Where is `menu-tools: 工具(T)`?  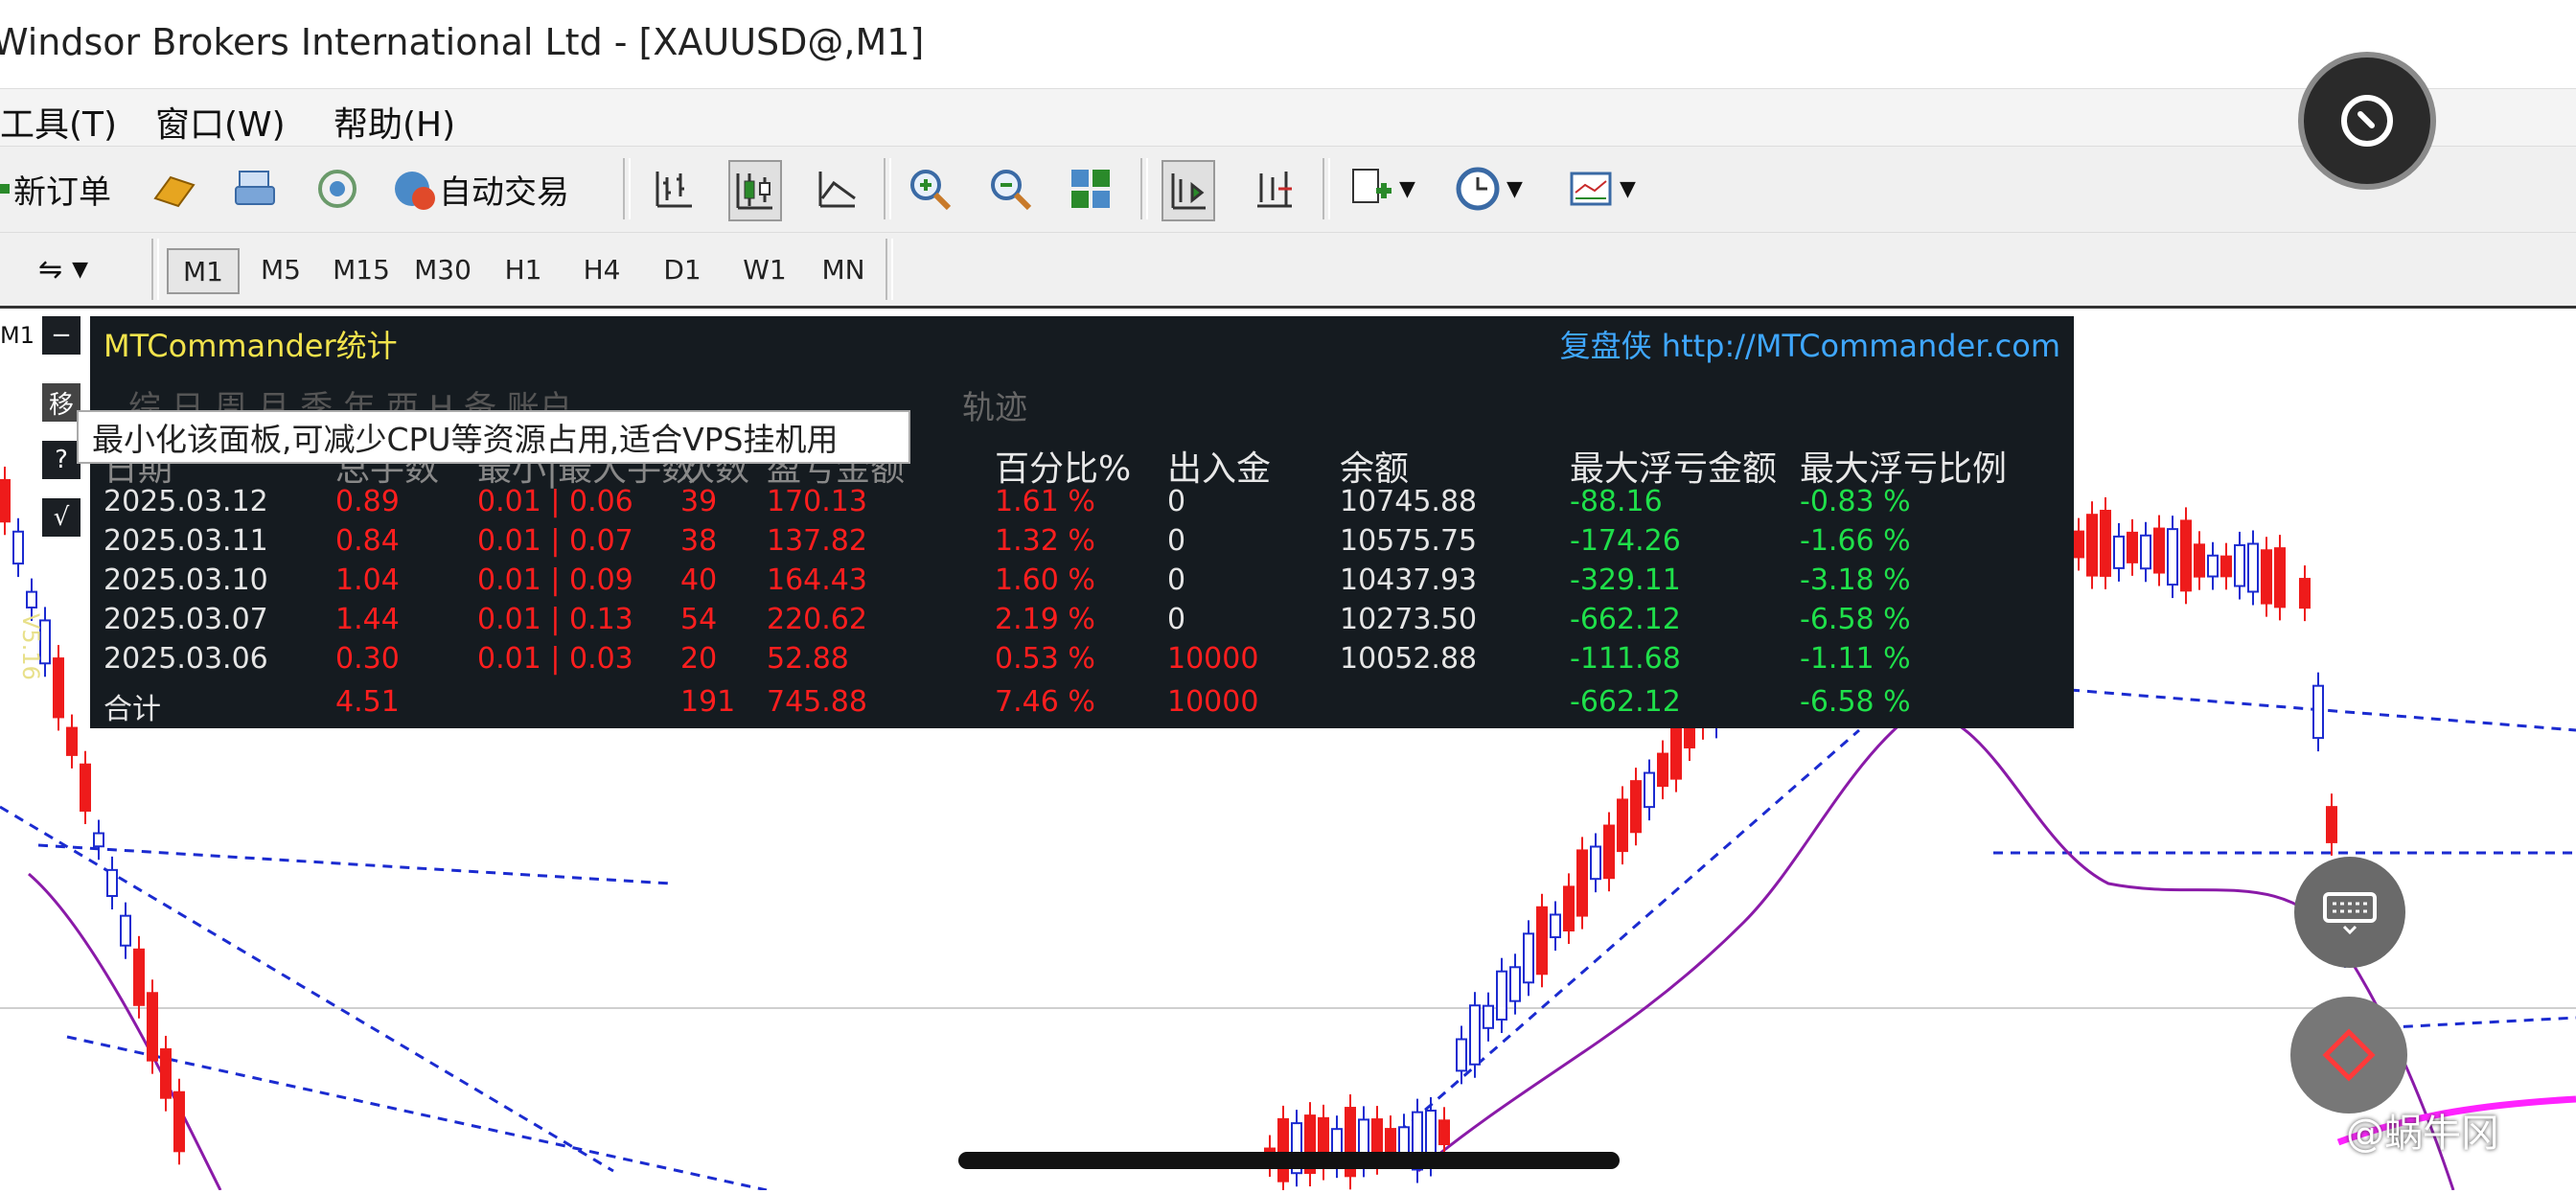
menu-tools: 工具(T) is located at coordinates (58, 122).